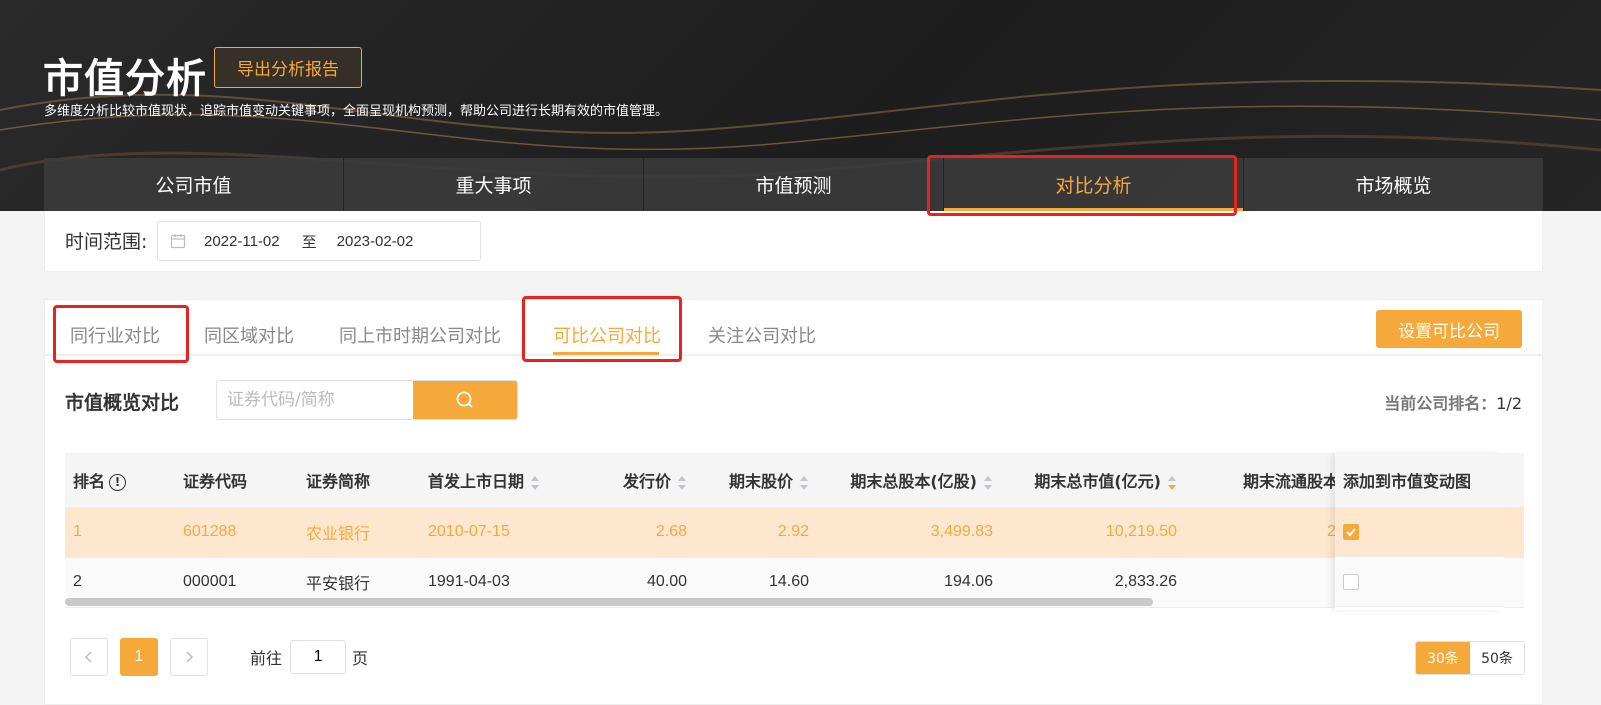  I want to click on col-header-issue-price: 发行价, so click(642, 480).